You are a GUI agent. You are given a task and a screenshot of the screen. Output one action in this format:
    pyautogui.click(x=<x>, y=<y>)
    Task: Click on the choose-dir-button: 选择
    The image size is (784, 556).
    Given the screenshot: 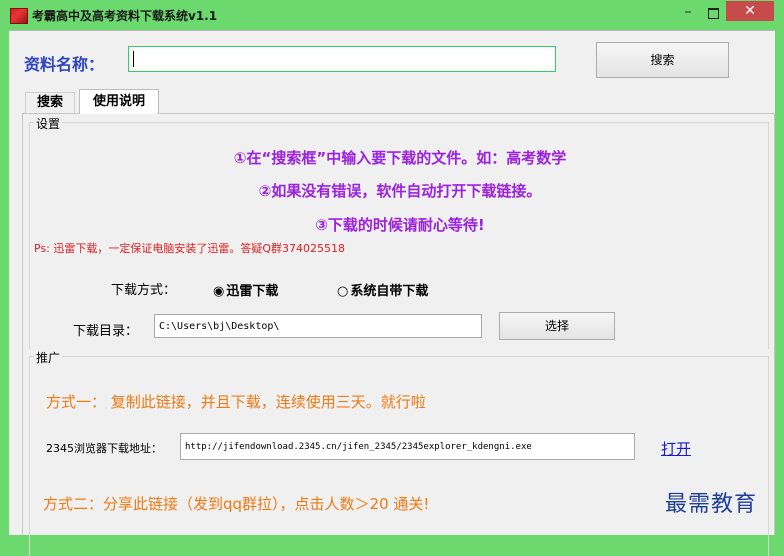 What is the action you would take?
    pyautogui.click(x=557, y=326)
    